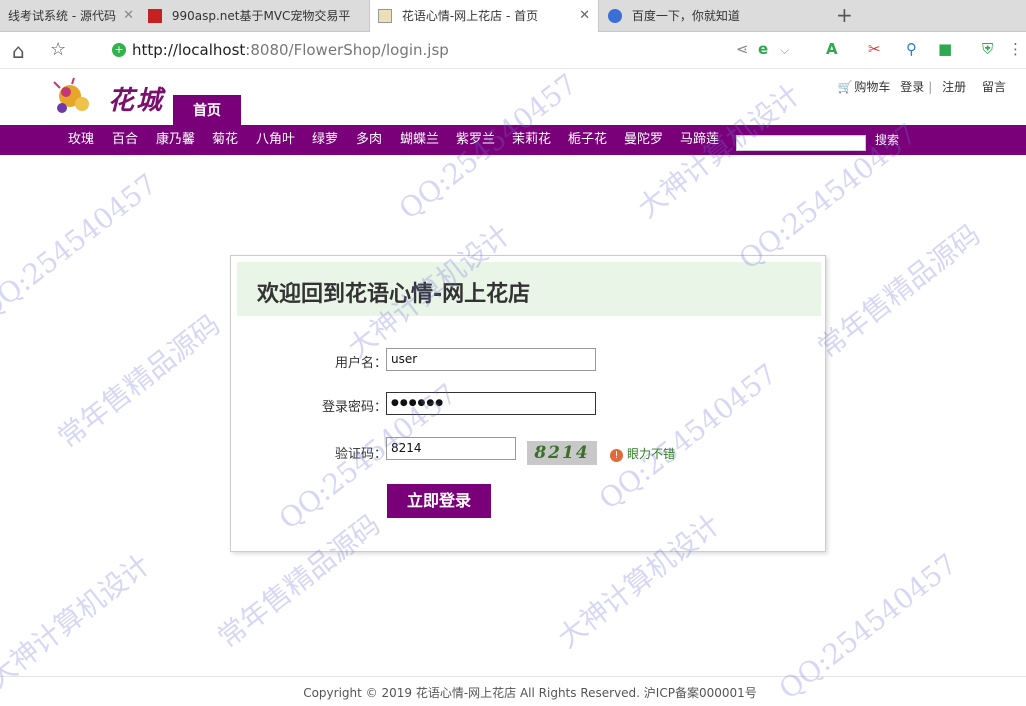  Describe the element at coordinates (119, 50) in the screenshot. I see `shield-icon: +` at that location.